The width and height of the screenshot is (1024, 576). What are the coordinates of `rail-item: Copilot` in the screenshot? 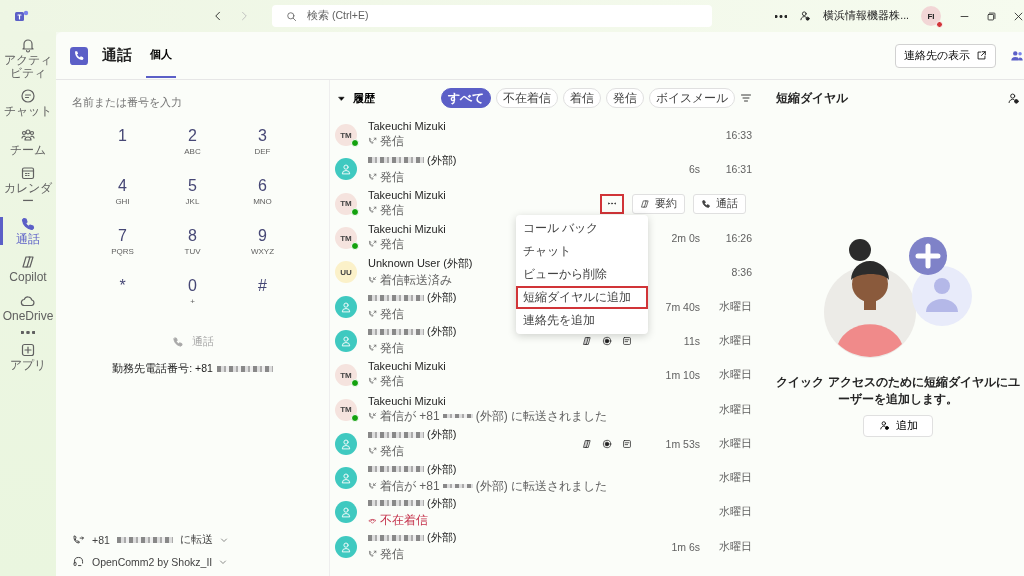 It's located at (28, 269).